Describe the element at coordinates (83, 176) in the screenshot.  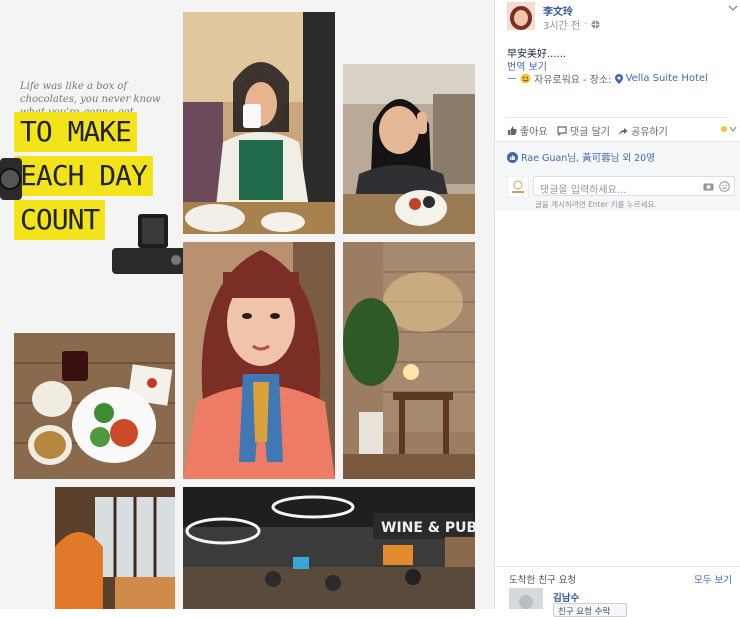
I see `headline-line-2: EACH DAY` at that location.